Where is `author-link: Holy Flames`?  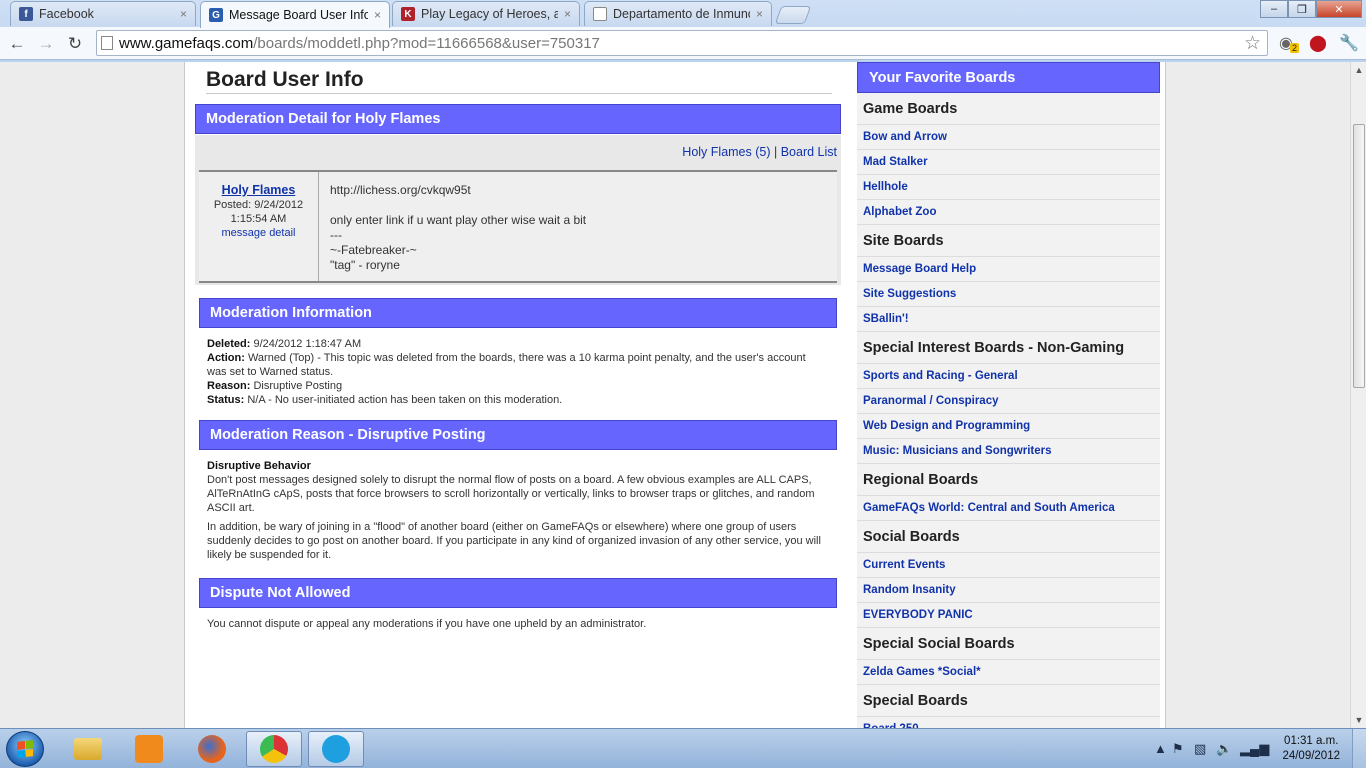
author-link: Holy Flames is located at coordinates (258, 190).